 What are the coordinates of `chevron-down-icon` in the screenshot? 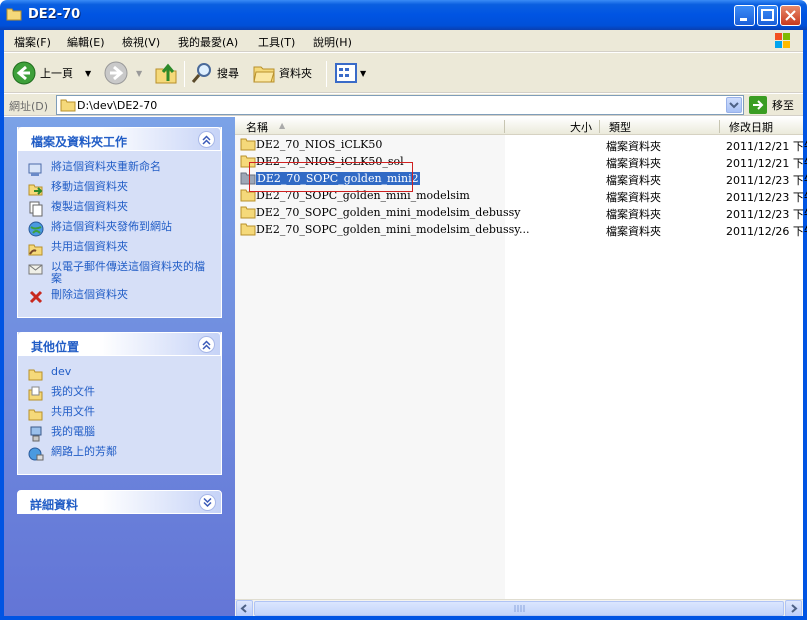 It's located at (734, 105).